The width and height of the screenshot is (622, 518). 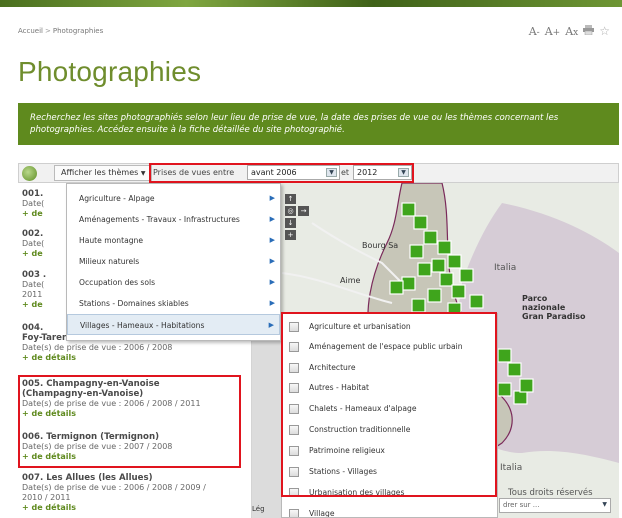 What do you see at coordinates (380, 245) in the screenshot?
I see `map-label-bourg: Bourg Sa` at bounding box center [380, 245].